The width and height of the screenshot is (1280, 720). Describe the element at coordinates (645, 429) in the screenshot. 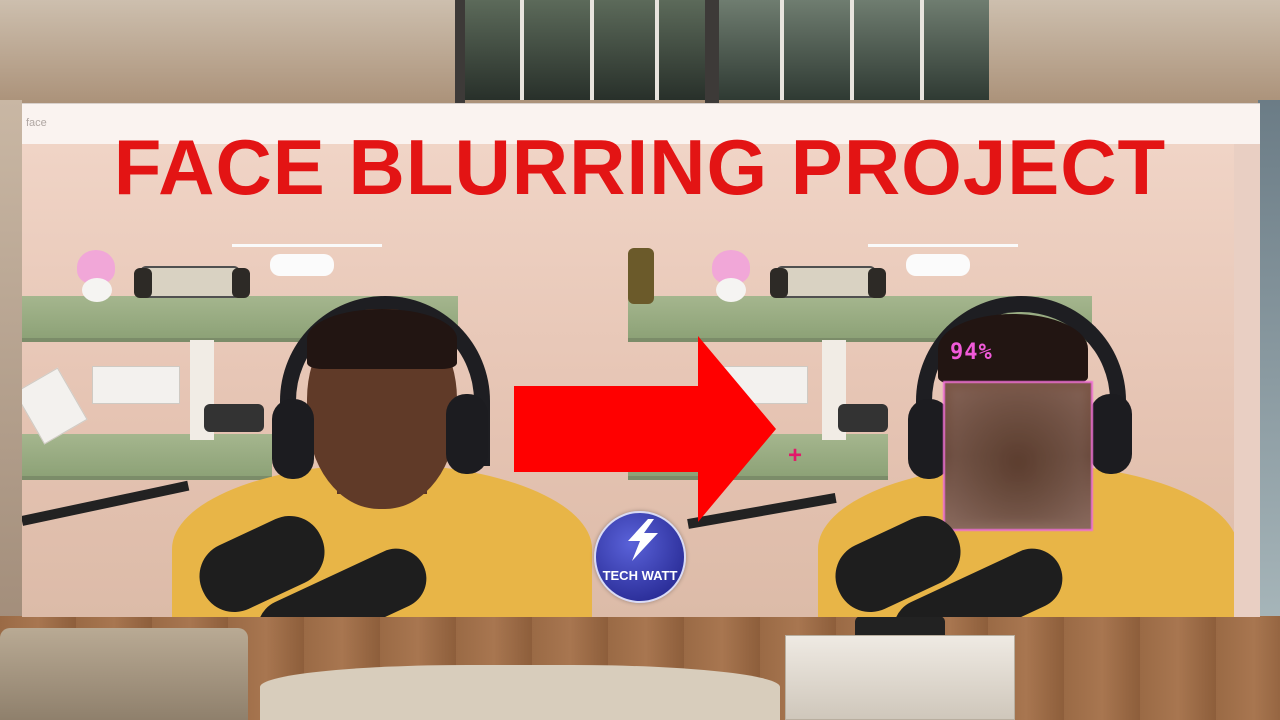

I see `right-arrow-icon` at that location.